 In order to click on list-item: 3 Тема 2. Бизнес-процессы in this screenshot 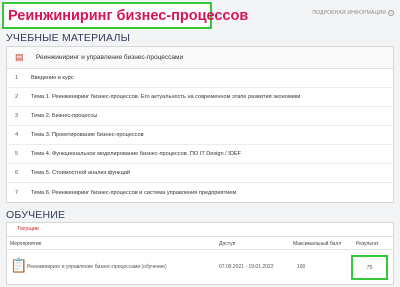, I will do `click(200, 116)`.